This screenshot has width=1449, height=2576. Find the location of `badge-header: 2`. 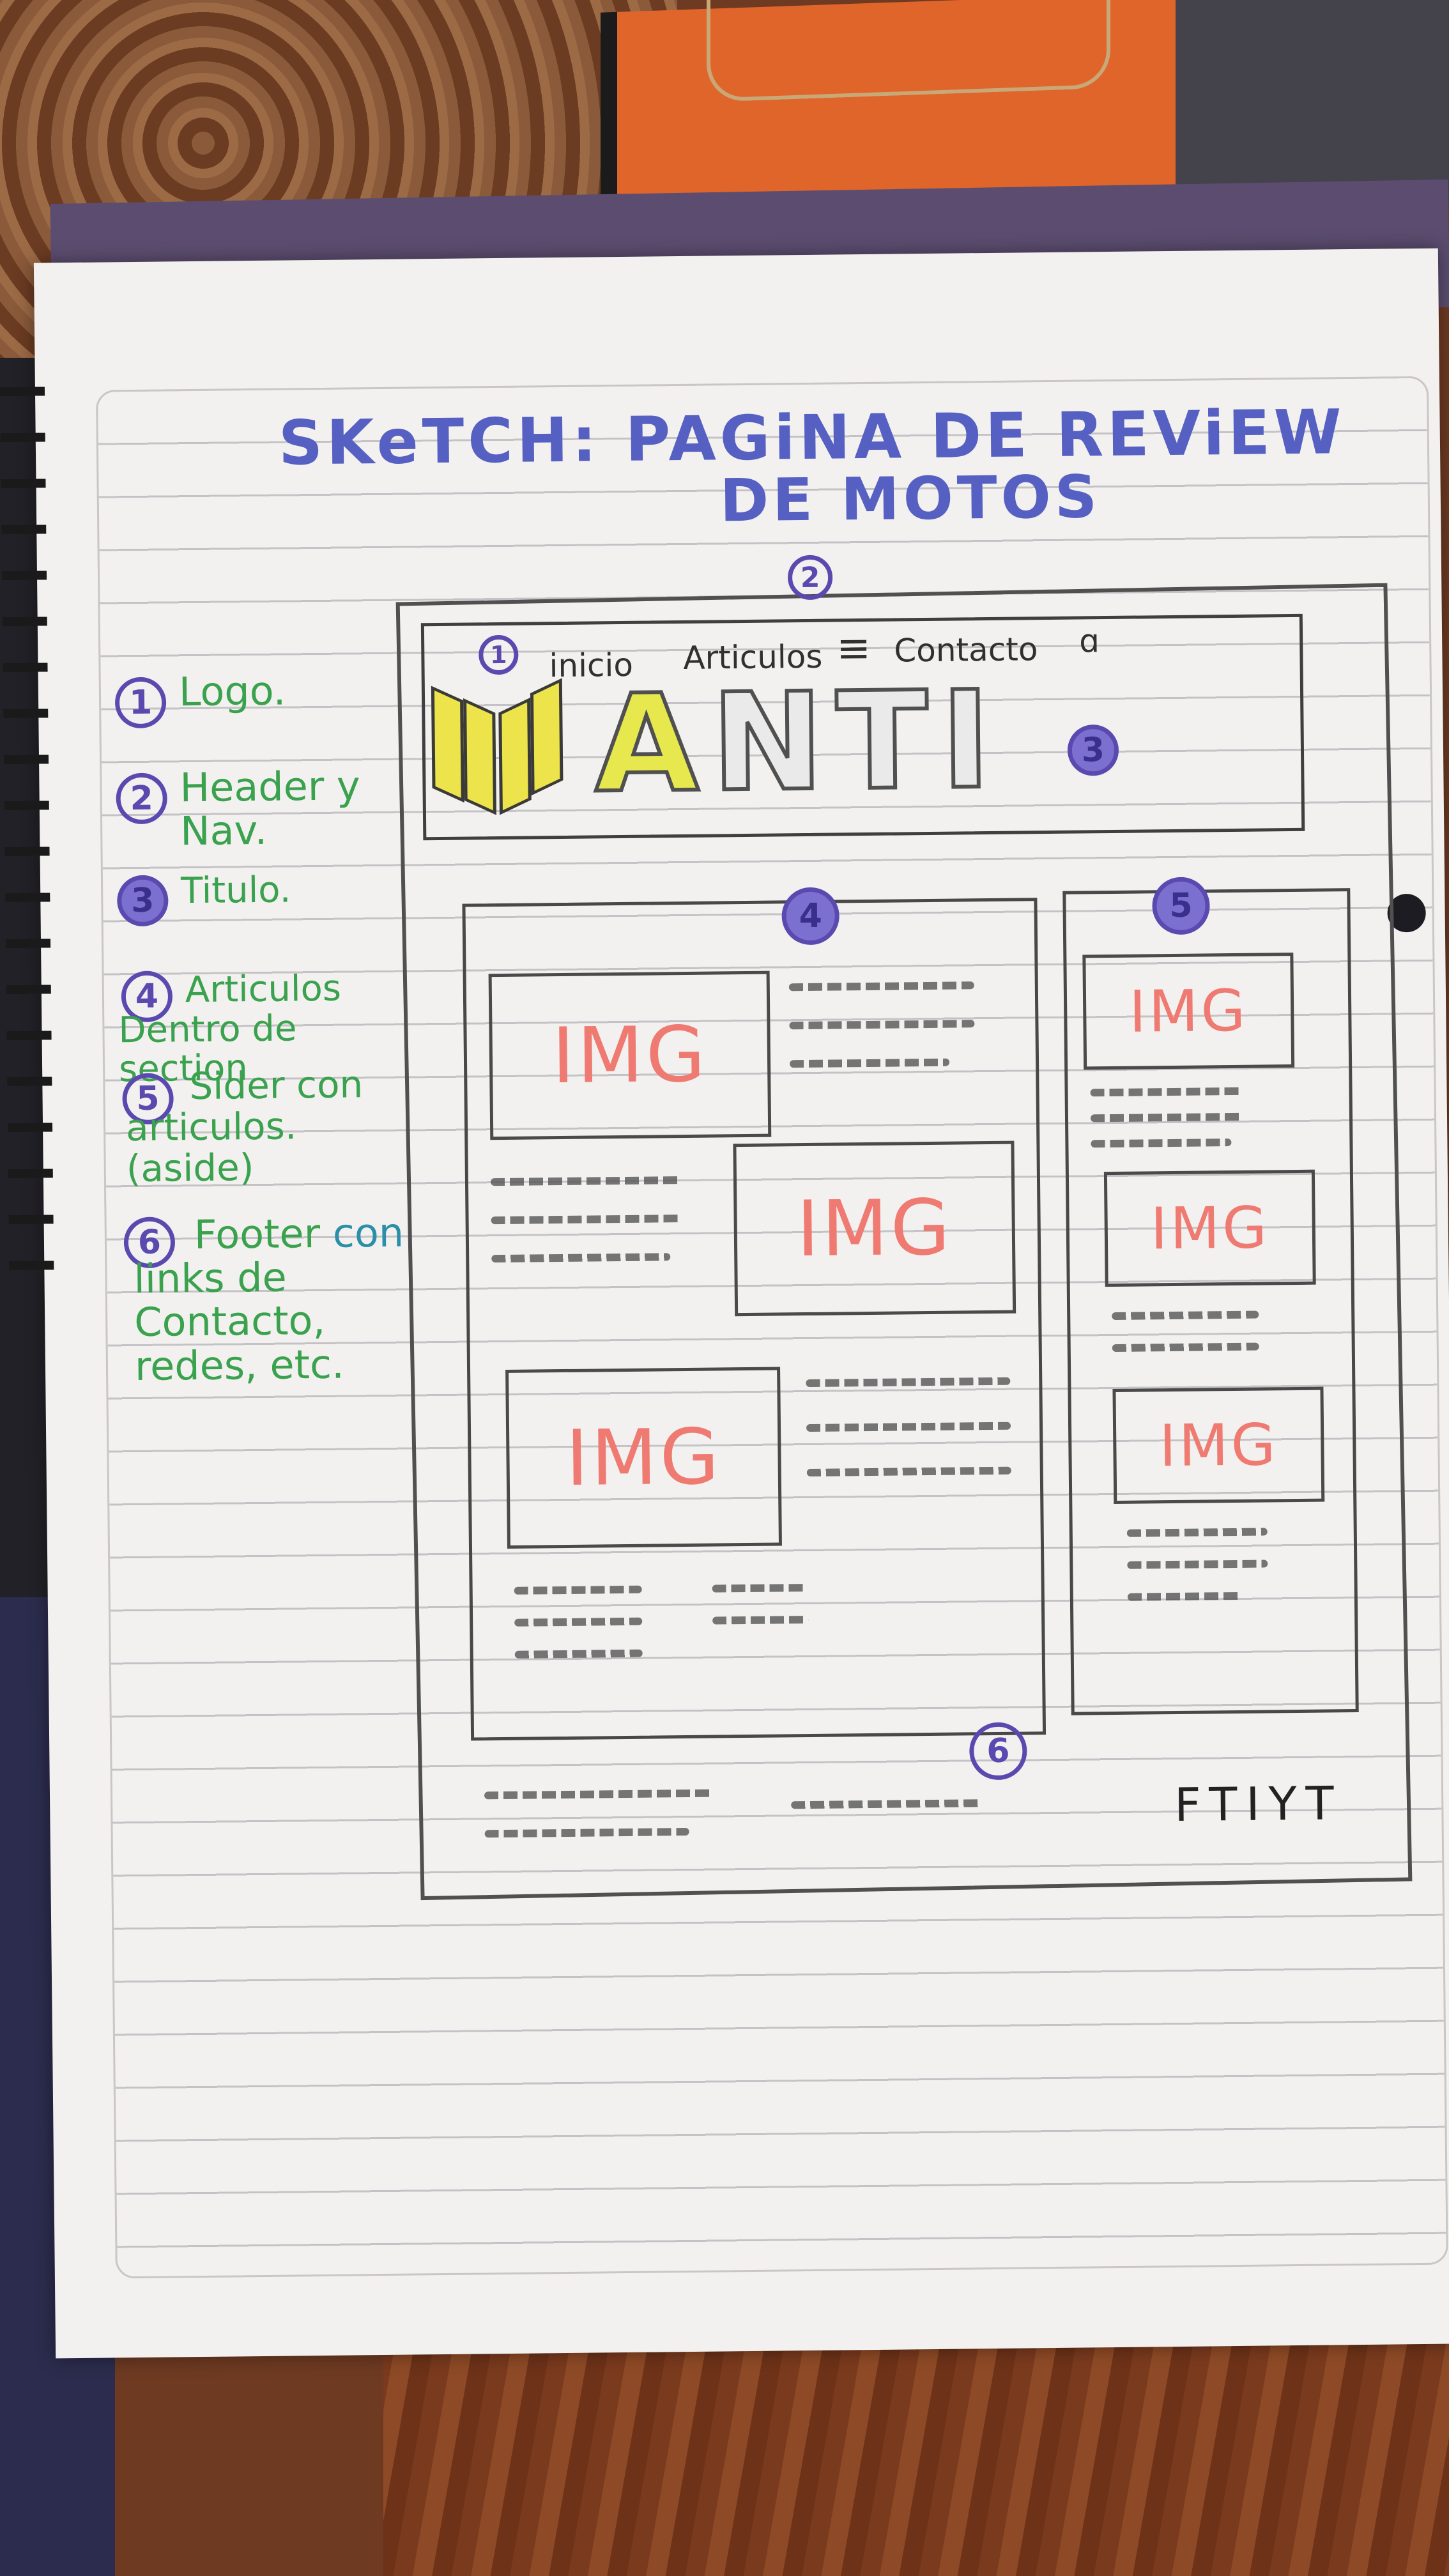

badge-header: 2 is located at coordinates (810, 578).